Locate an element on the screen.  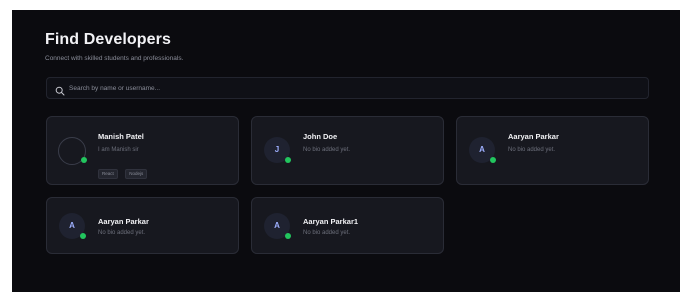
developer-name: Aaryan Parkar1 is located at coordinates (331, 221).